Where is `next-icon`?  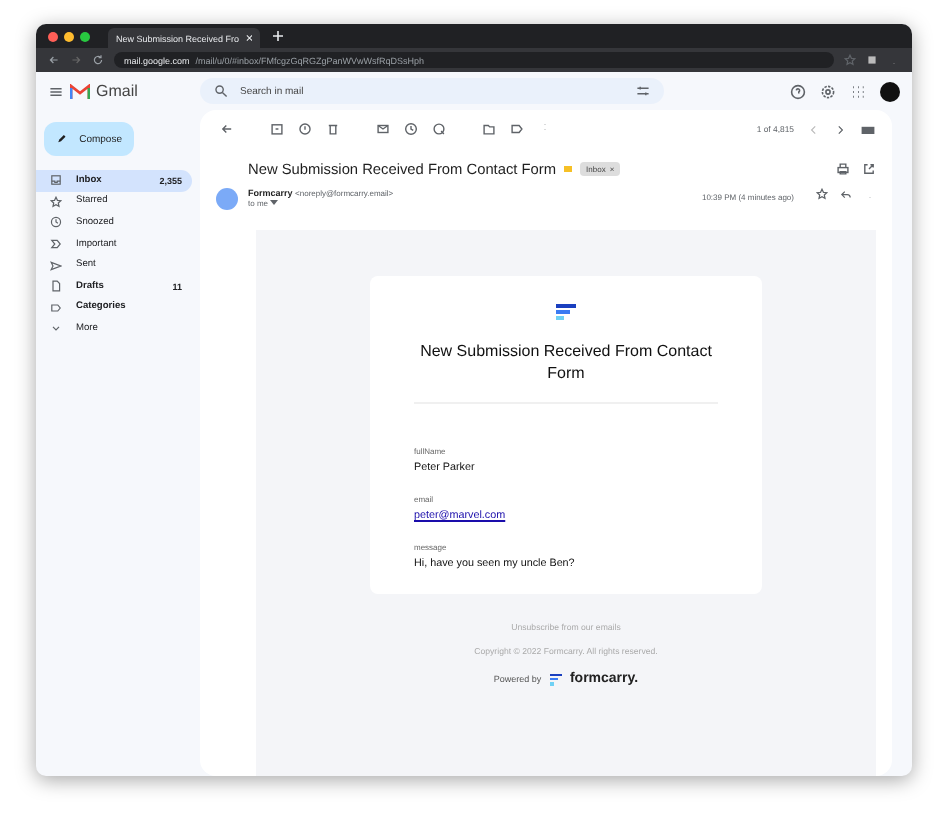 next-icon is located at coordinates (840, 129).